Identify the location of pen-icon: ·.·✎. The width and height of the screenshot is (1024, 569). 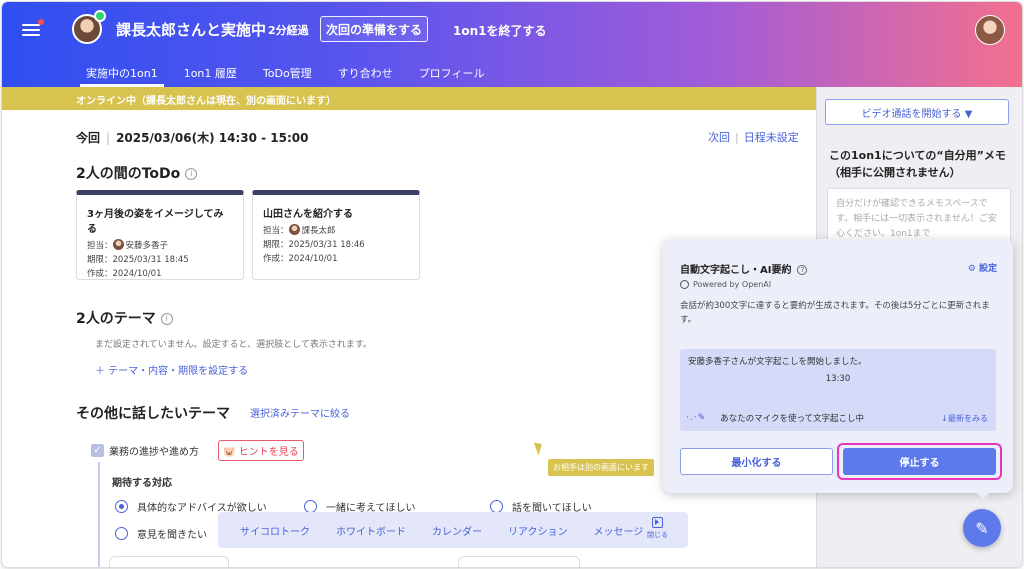
(696, 418).